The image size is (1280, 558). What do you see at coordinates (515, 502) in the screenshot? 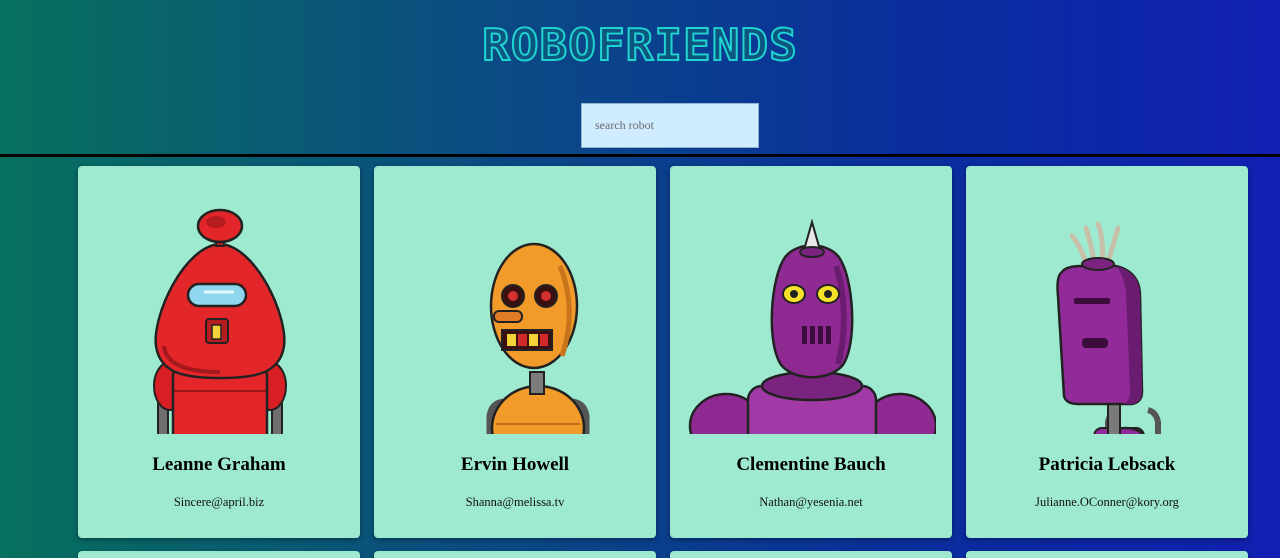
I see `robot-email: Shanna@melissa.tv` at bounding box center [515, 502].